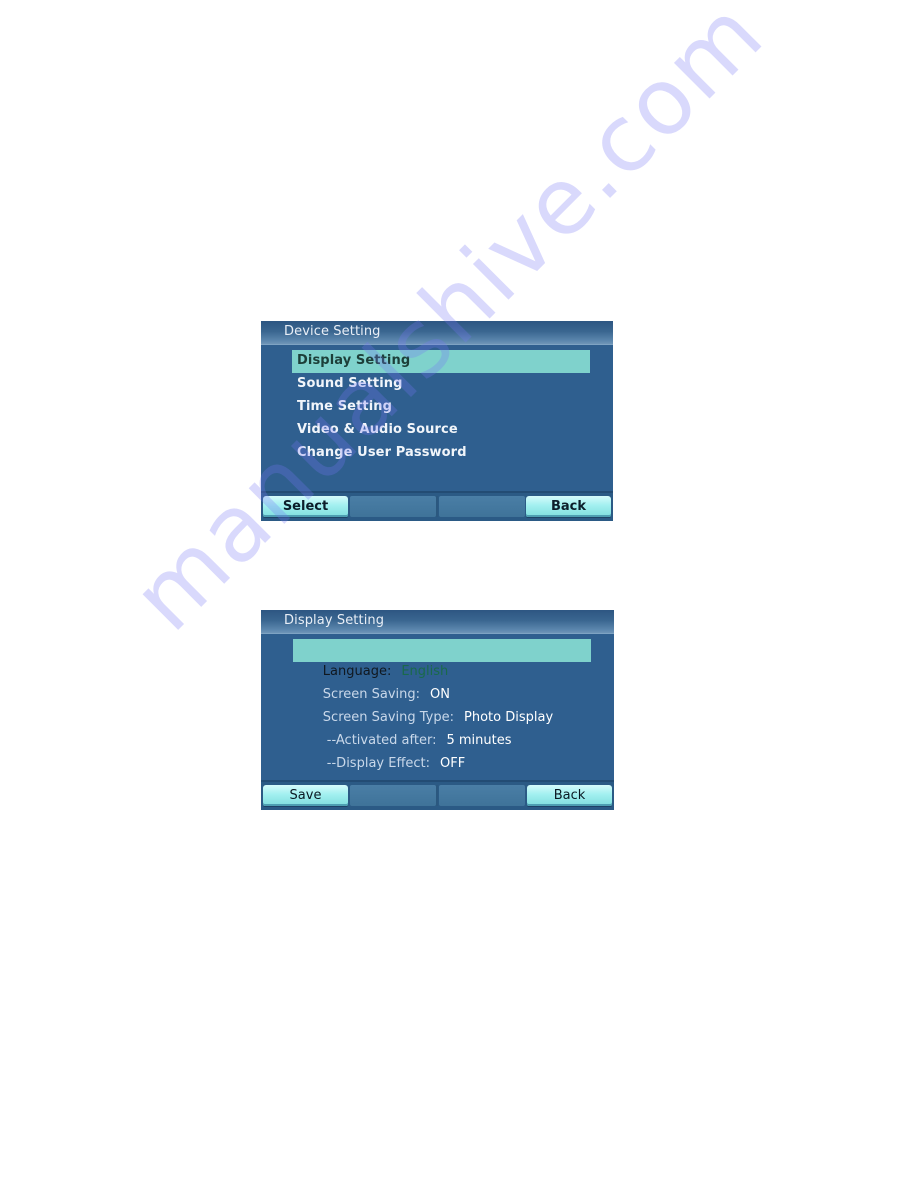 The height and width of the screenshot is (1188, 918). What do you see at coordinates (388, 717) in the screenshot?
I see `setting-label: Screen Saving Type:` at bounding box center [388, 717].